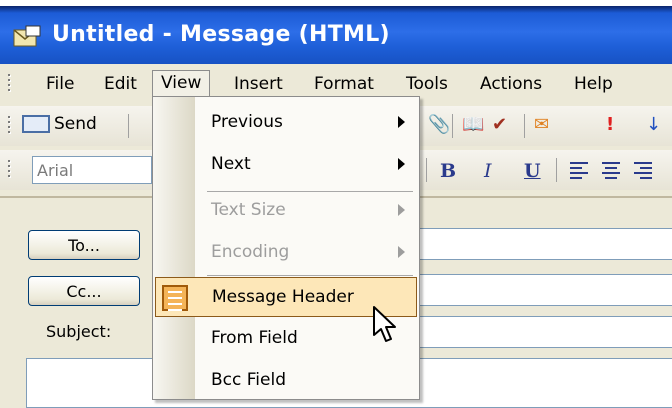 Image resolution: width=672 pixels, height=408 pixels. I want to click on menu-item-encoding: Encoding, so click(286, 253).